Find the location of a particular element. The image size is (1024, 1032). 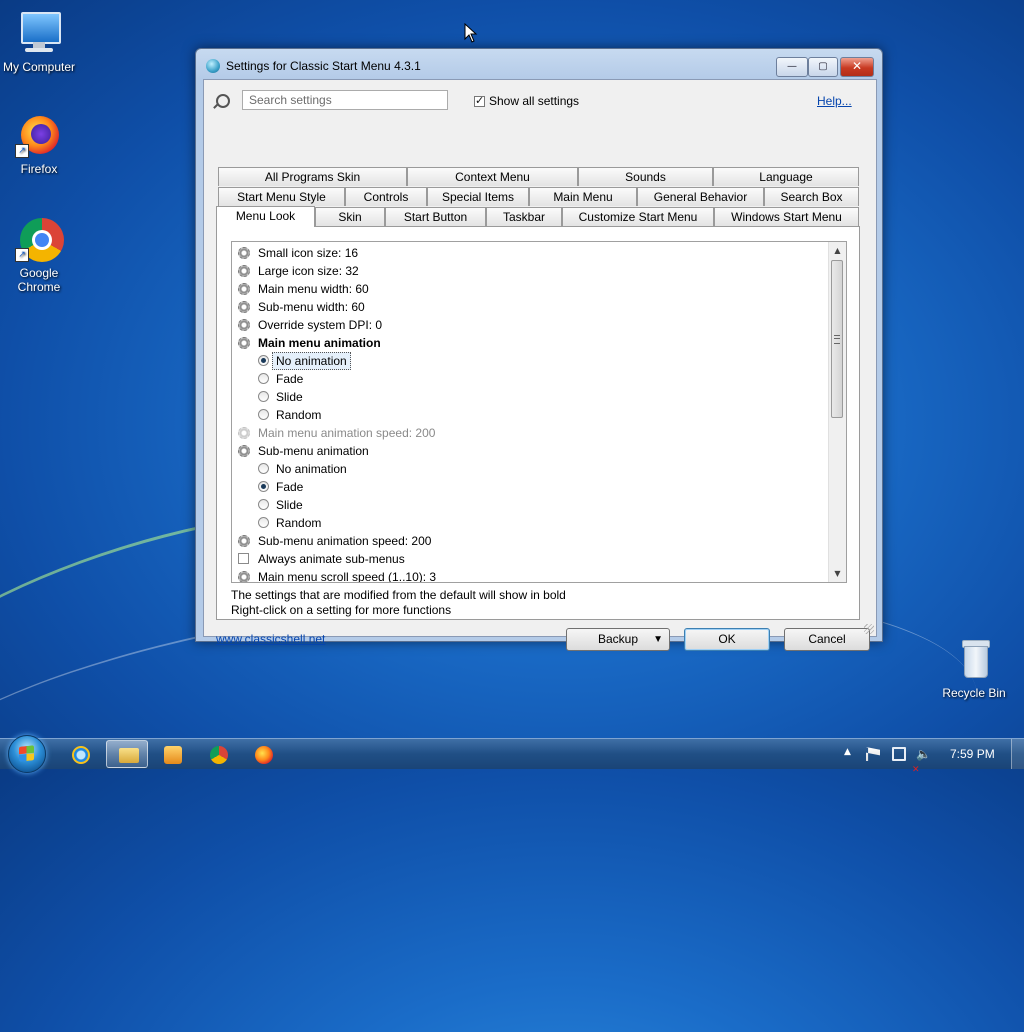

tab-windows-start-menu: Windows Start Menu is located at coordinates (786, 216).